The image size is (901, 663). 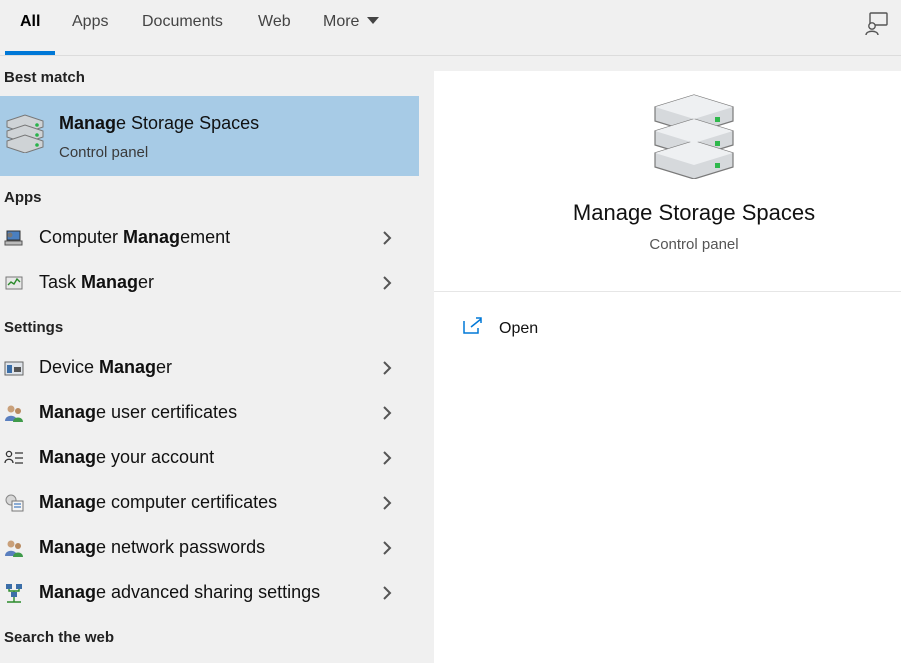 What do you see at coordinates (34, 327) in the screenshot?
I see `section-settings: Settings` at bounding box center [34, 327].